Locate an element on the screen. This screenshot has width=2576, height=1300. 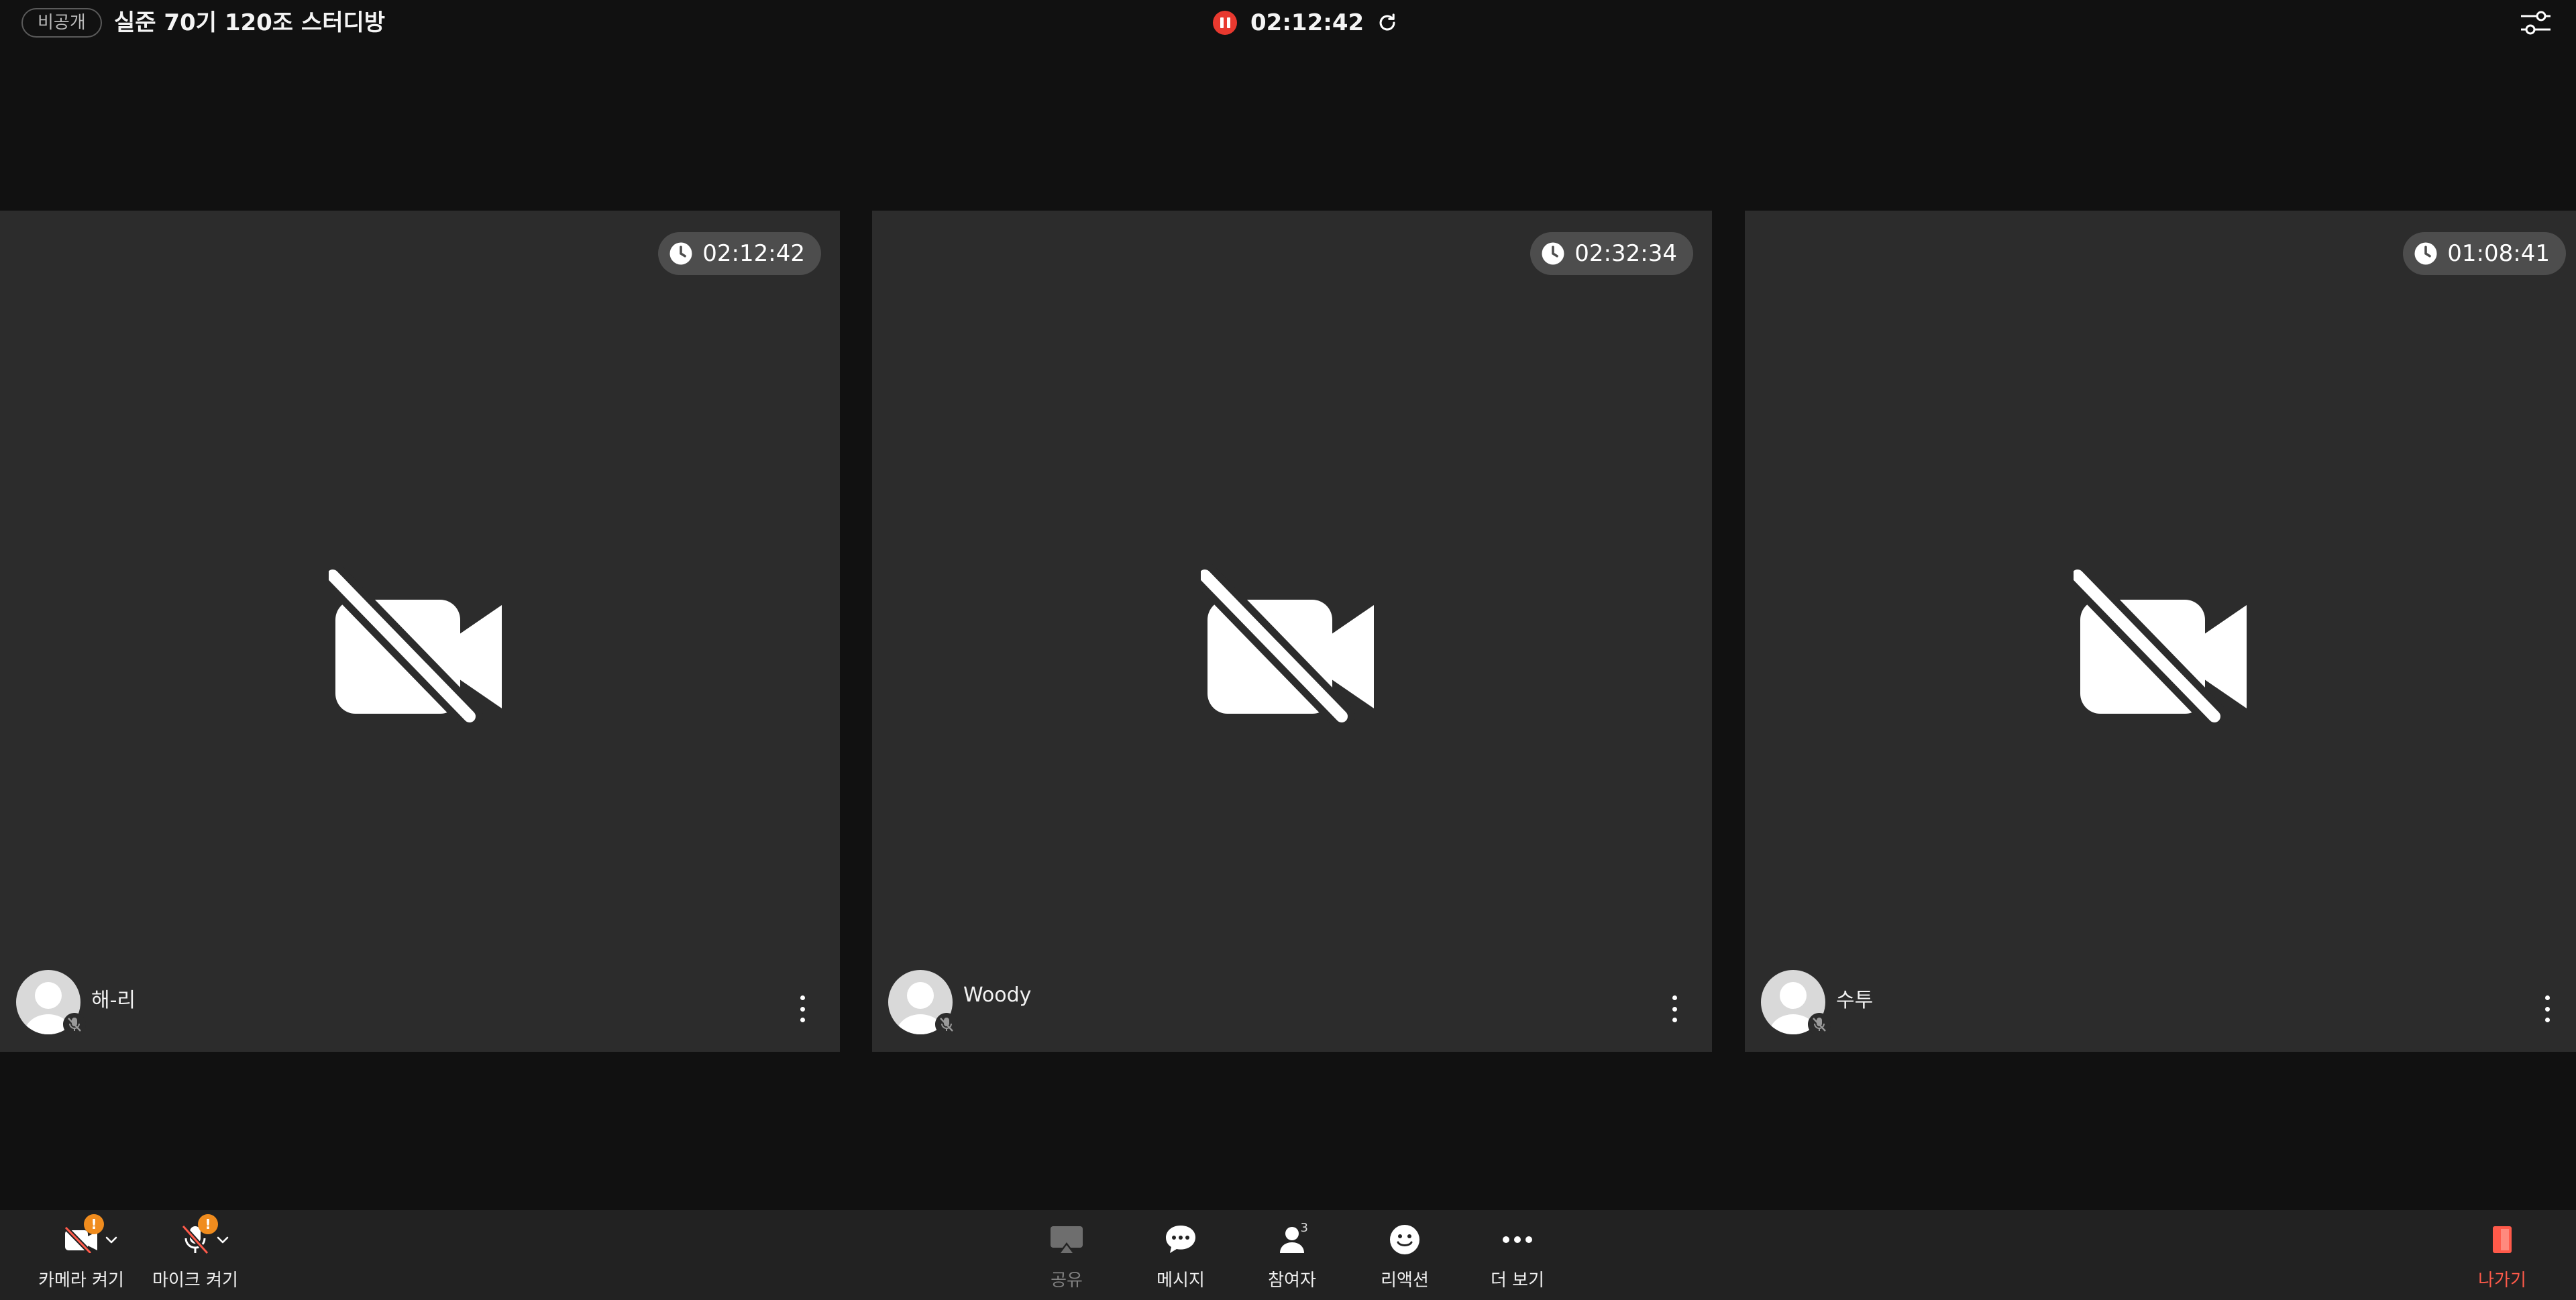
share-icon-wrap is located at coordinates (1066, 1240).